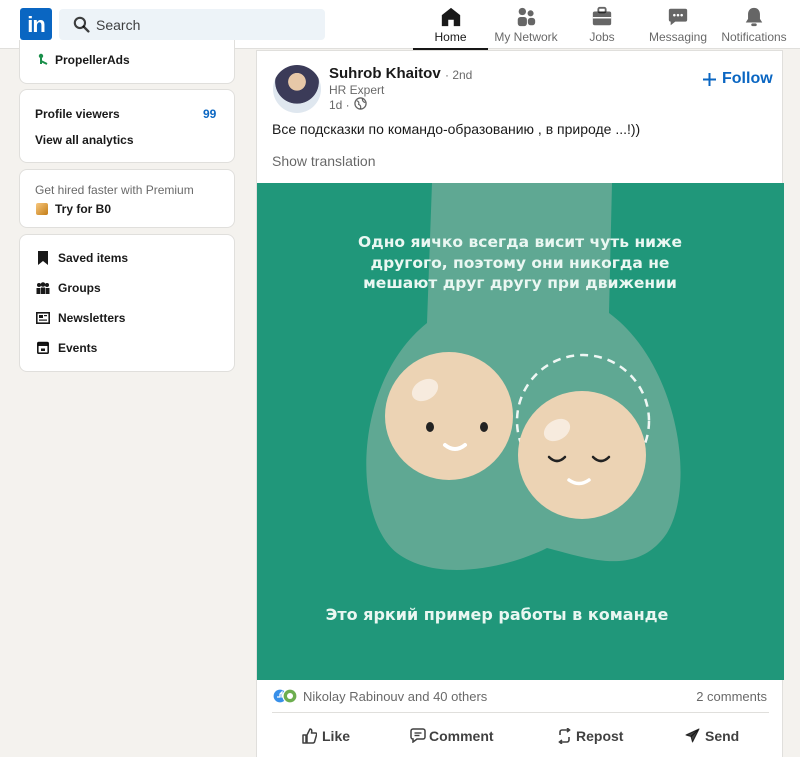 The image size is (800, 757). What do you see at coordinates (43, 258) in the screenshot?
I see `bookmark-icon` at bounding box center [43, 258].